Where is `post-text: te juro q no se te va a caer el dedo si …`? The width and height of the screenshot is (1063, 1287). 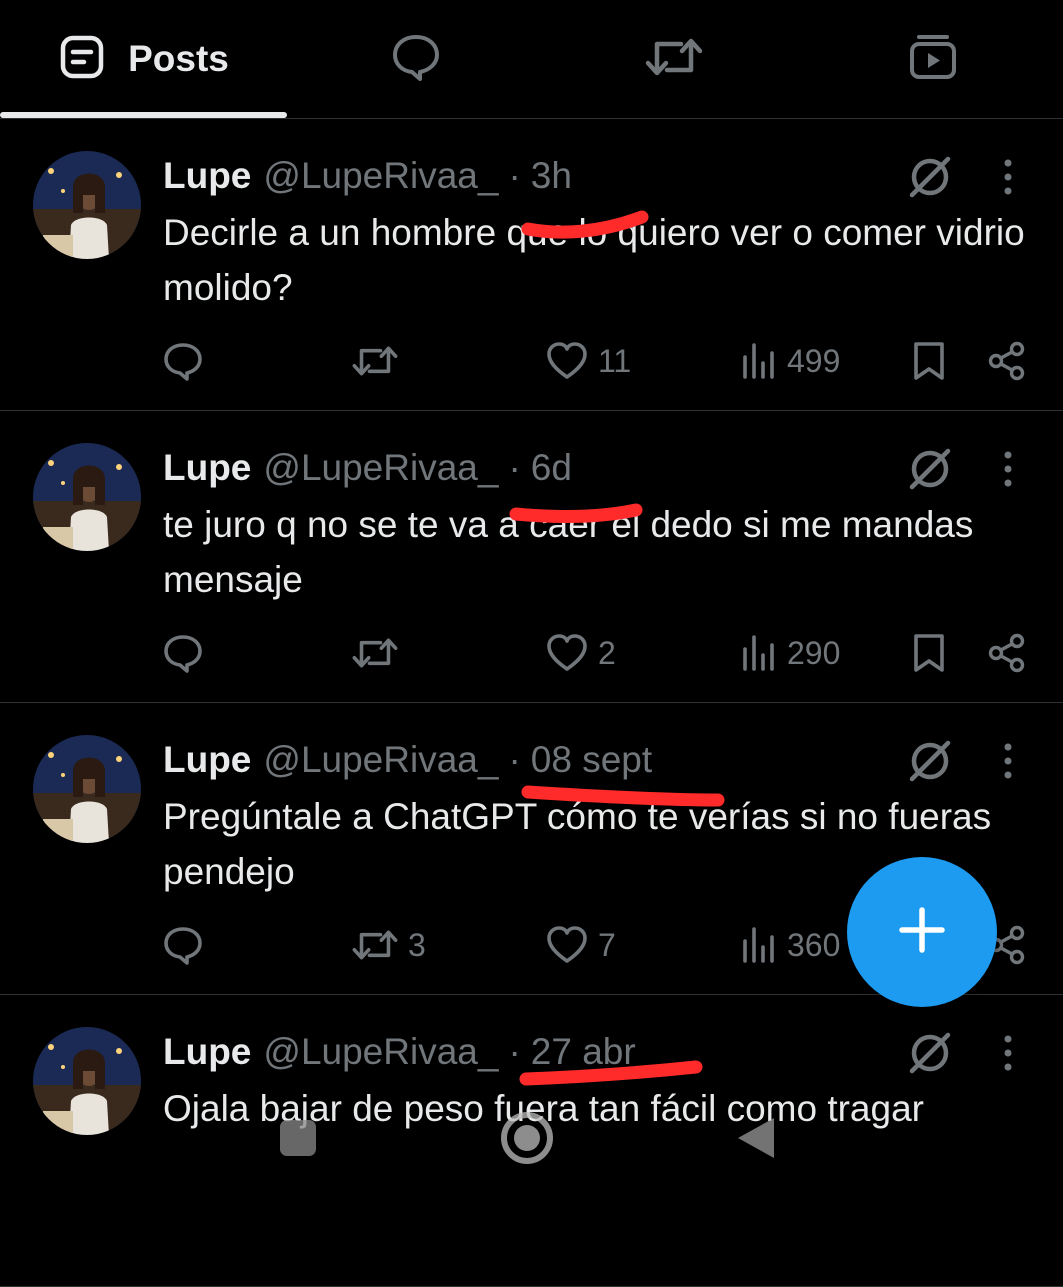
post-text: te juro q no se te va a caer el dedo si … is located at coordinates (568, 552).